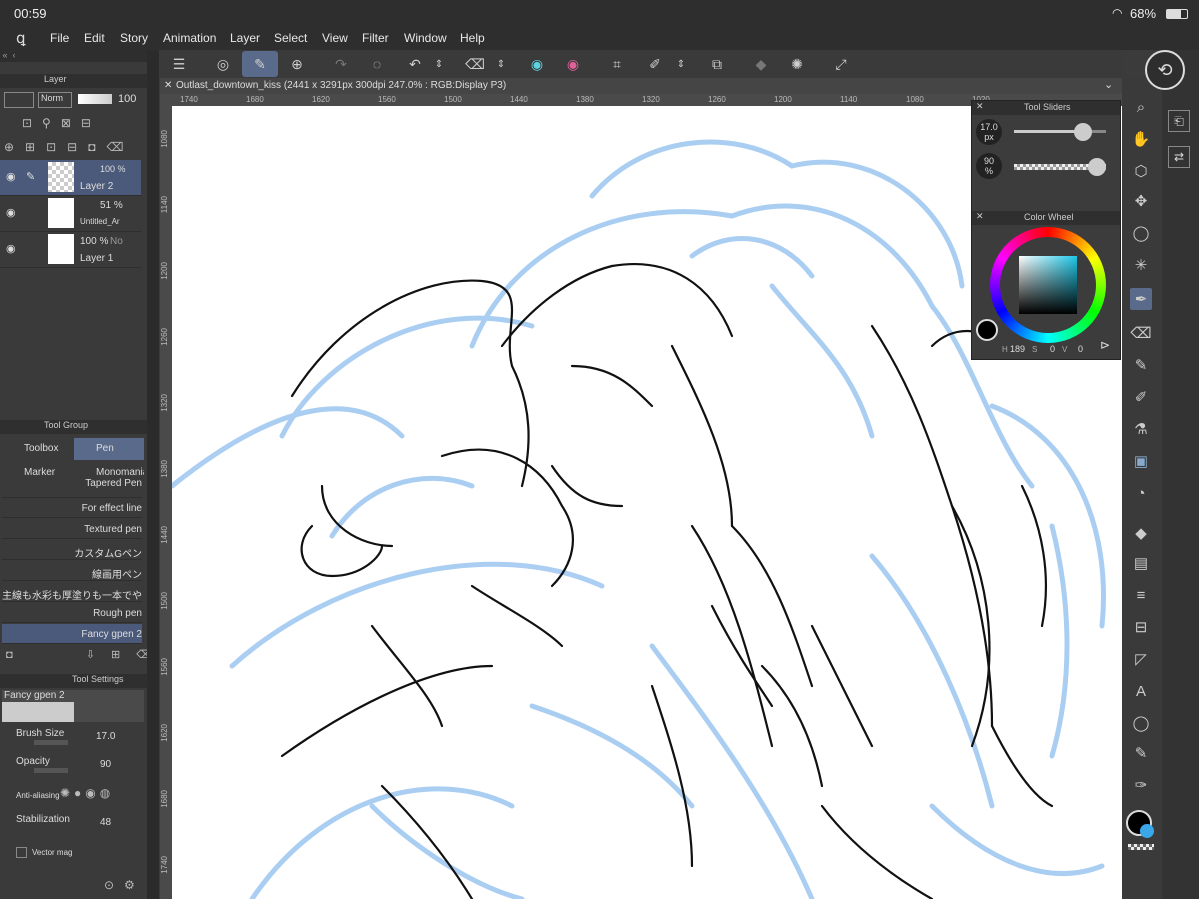 This screenshot has width=1199, height=899. What do you see at coordinates (1141, 171) in the screenshot?
I see `3d-object-icon: ⬡` at bounding box center [1141, 171].